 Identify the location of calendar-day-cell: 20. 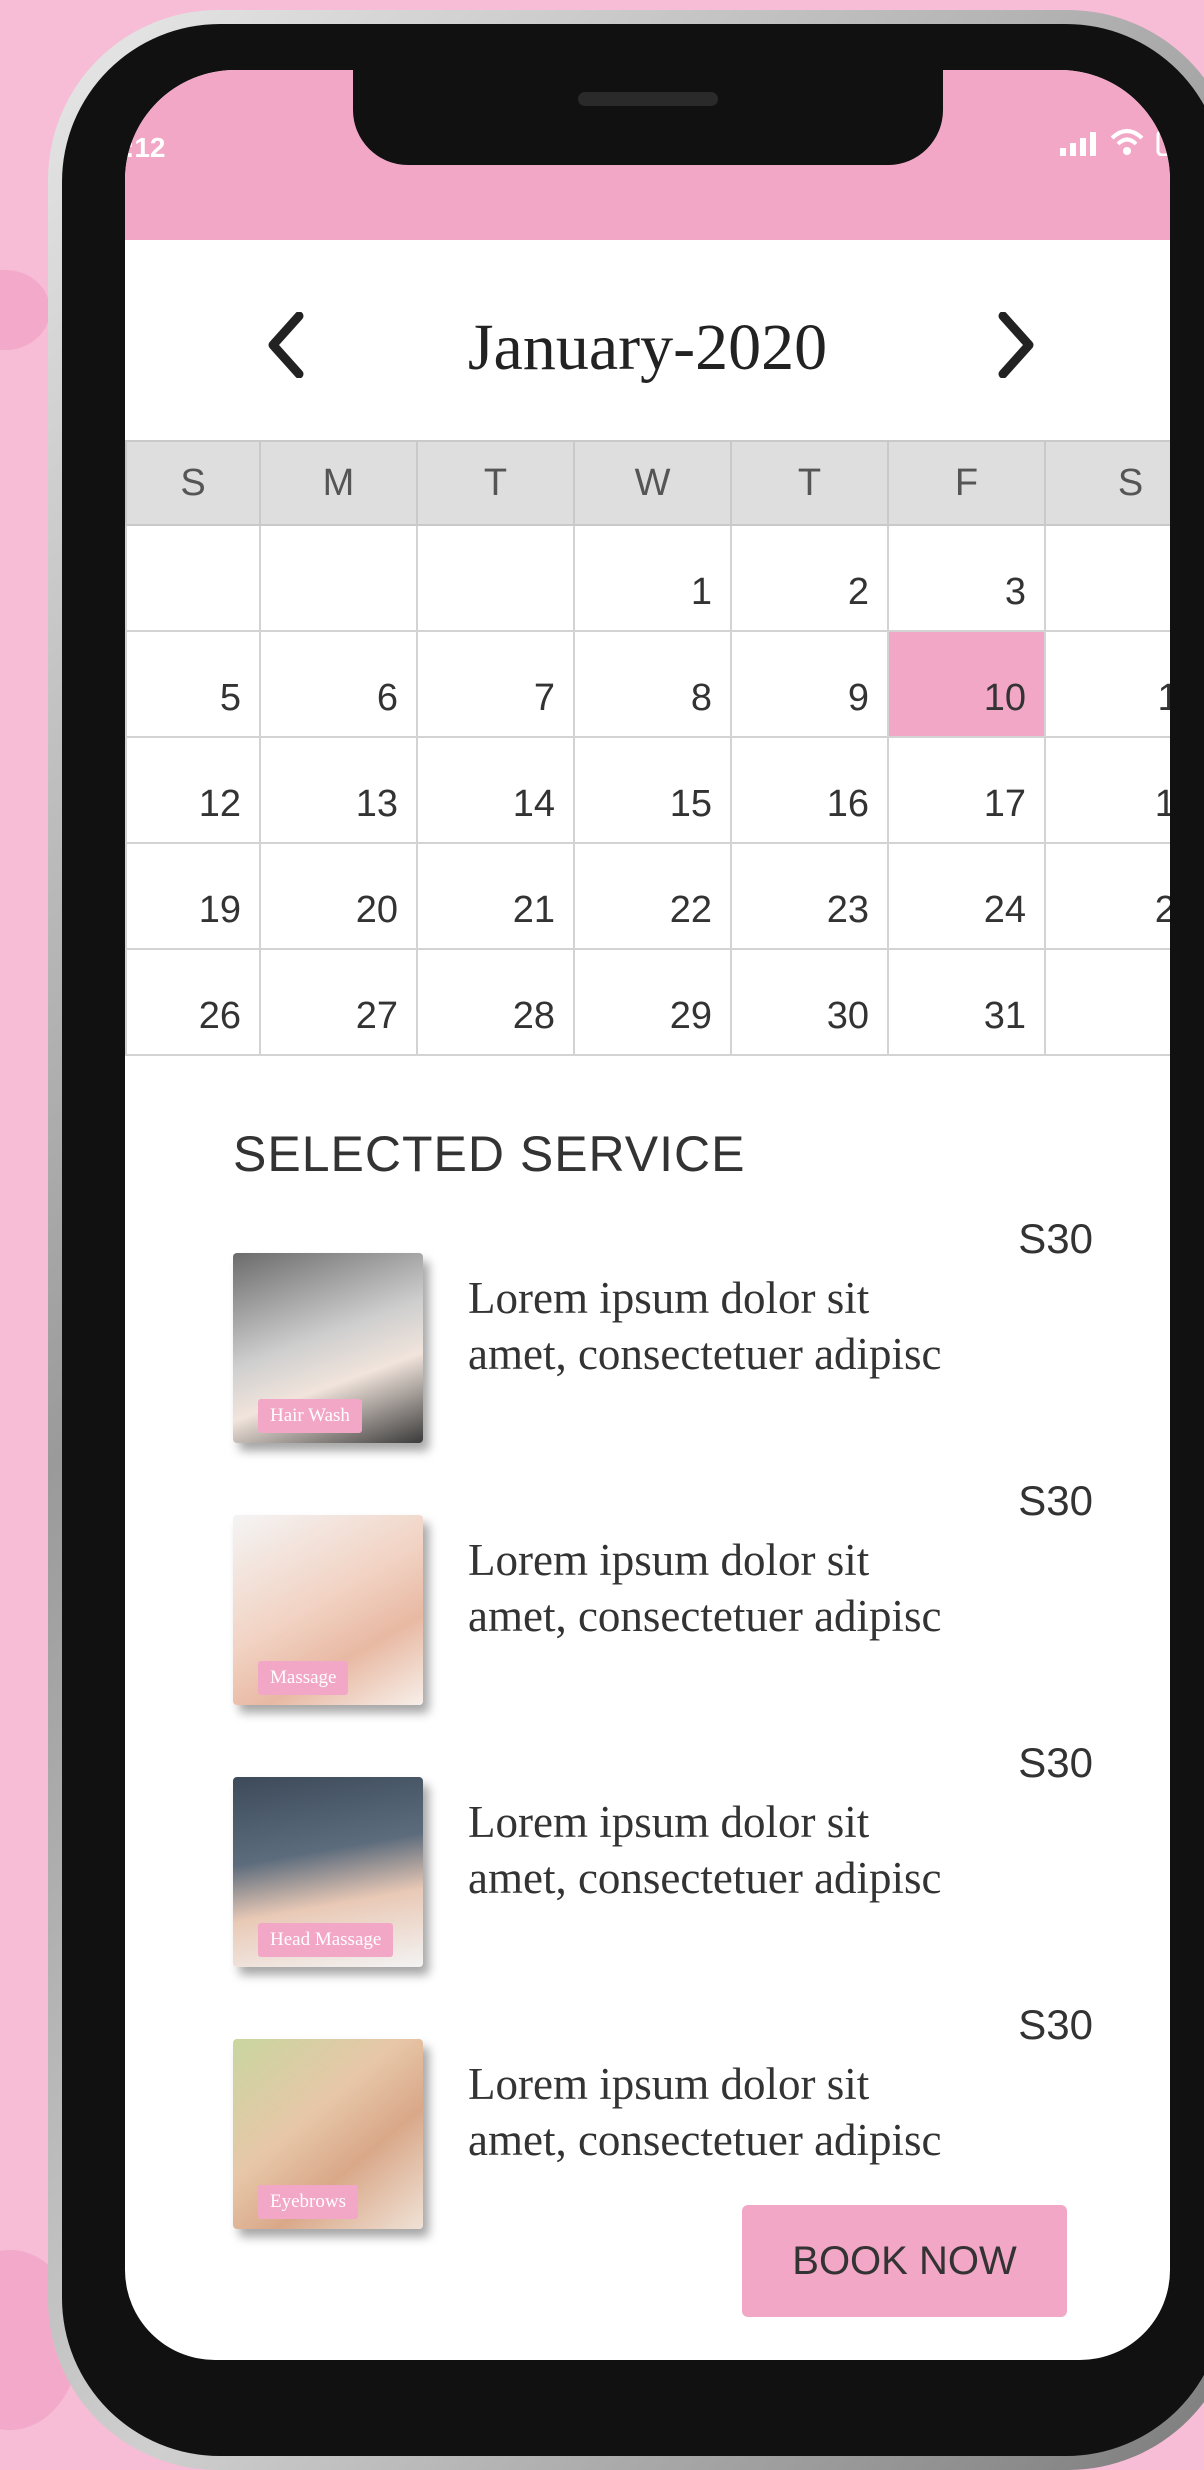
(338, 896).